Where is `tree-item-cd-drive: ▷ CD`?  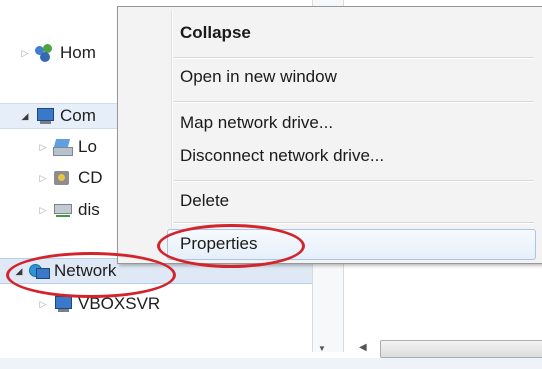
tree-item-cd-drive: ▷ CD is located at coordinates (70, 178).